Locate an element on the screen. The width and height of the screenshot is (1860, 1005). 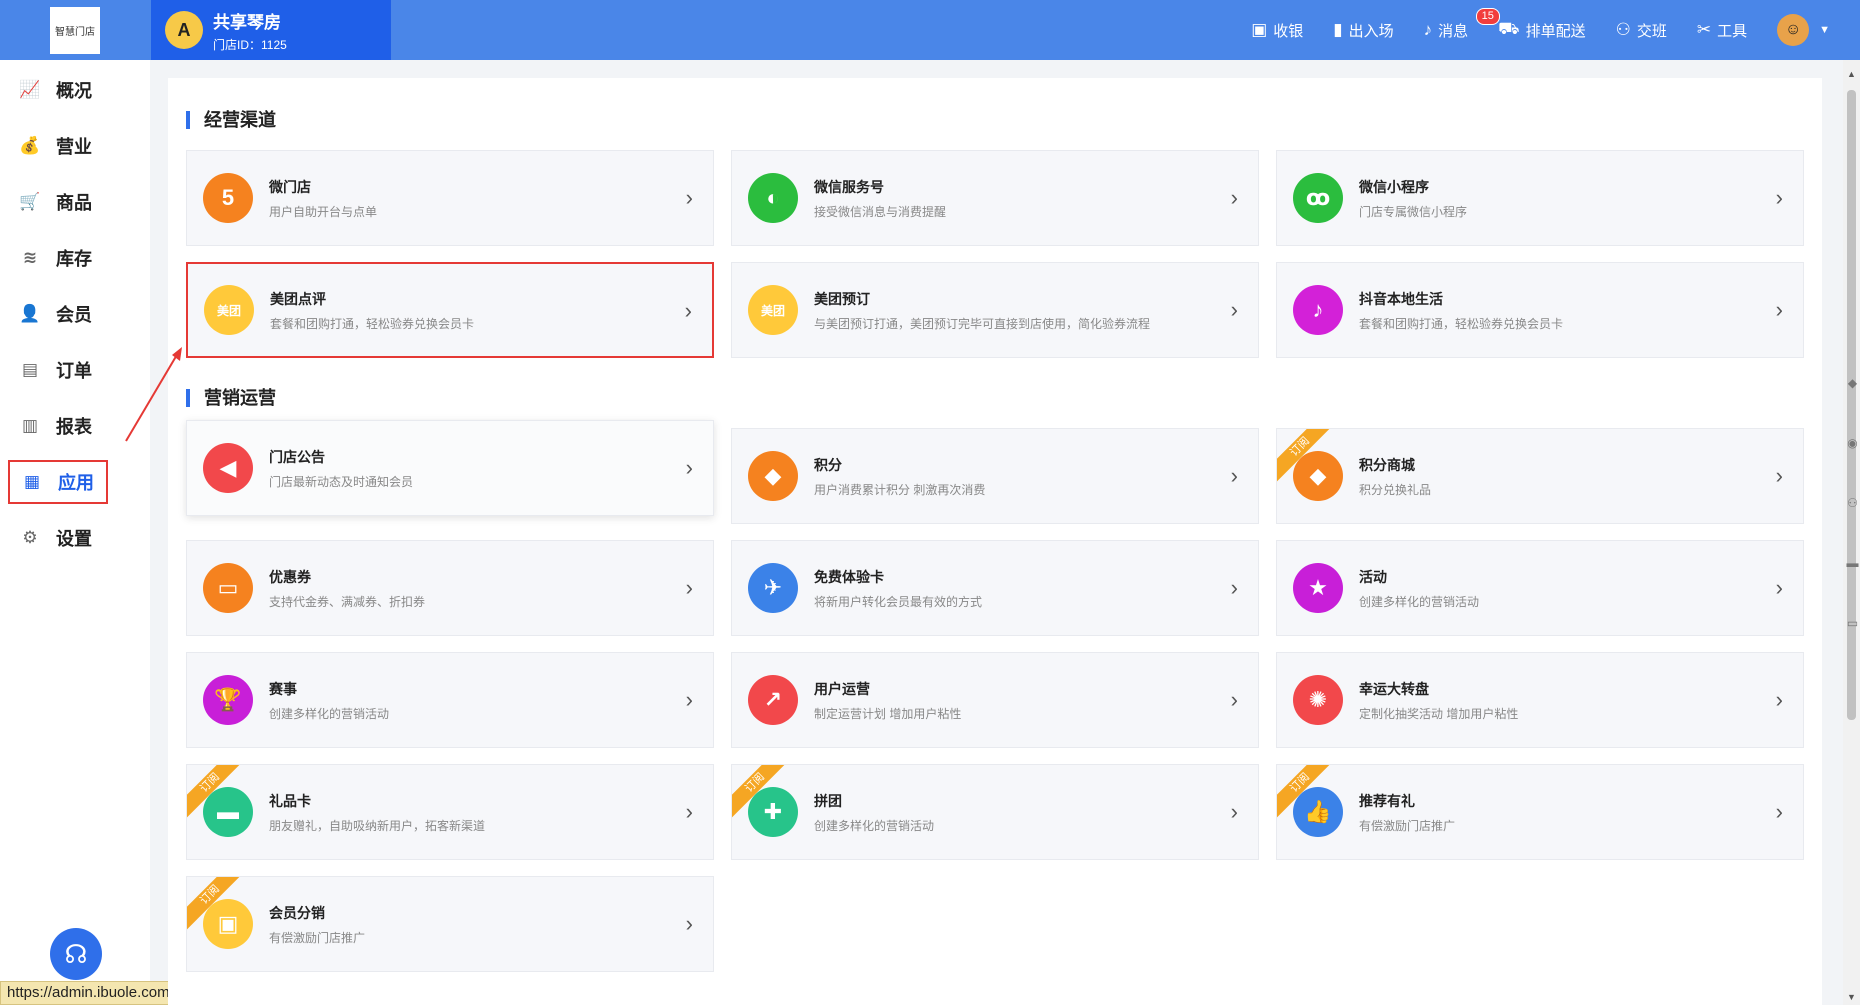
app-logo: 智慧门店 is located at coordinates (75, 30).